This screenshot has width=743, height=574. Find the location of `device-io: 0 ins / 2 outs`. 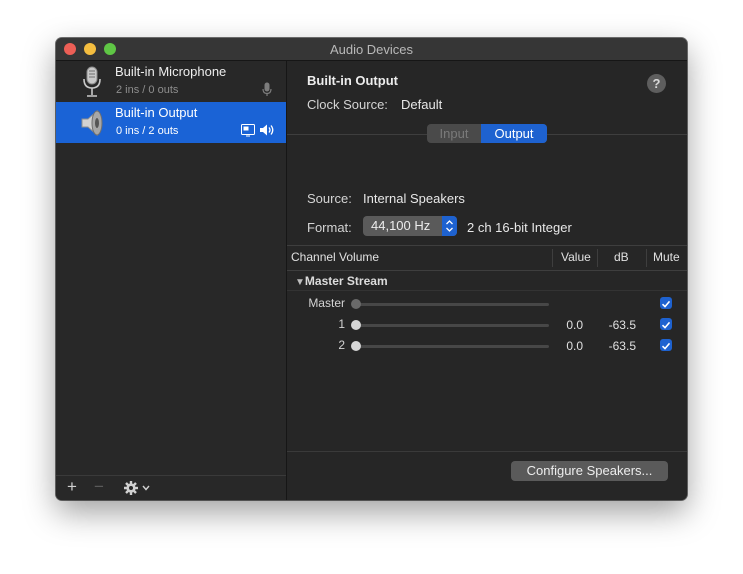

device-io: 0 ins / 2 outs is located at coordinates (147, 131).